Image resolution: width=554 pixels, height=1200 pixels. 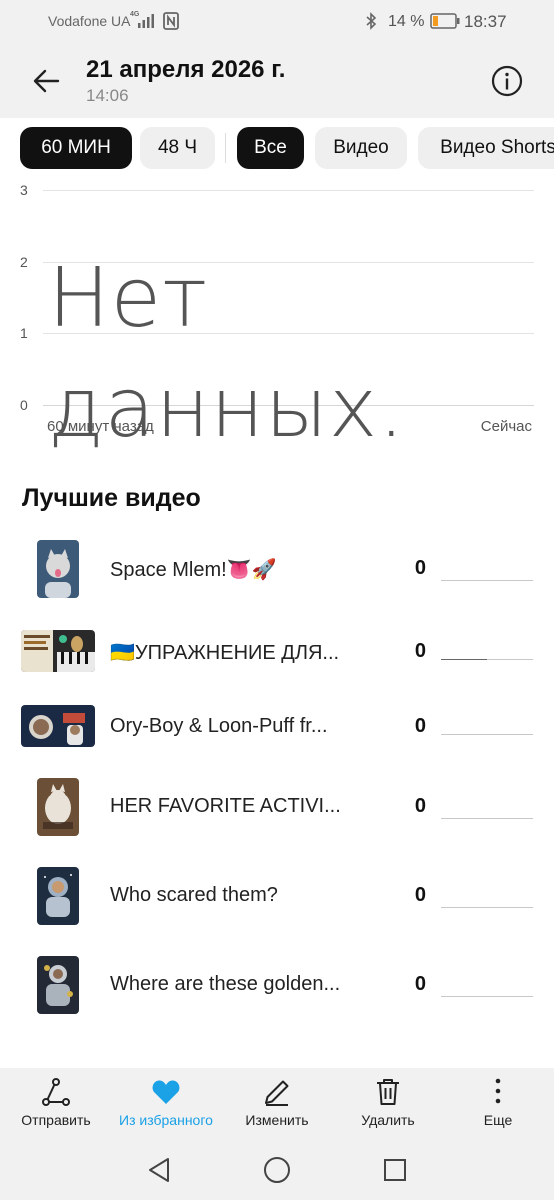 What do you see at coordinates (166, 1120) in the screenshot?
I see `unfavorite-label: Из избранного` at bounding box center [166, 1120].